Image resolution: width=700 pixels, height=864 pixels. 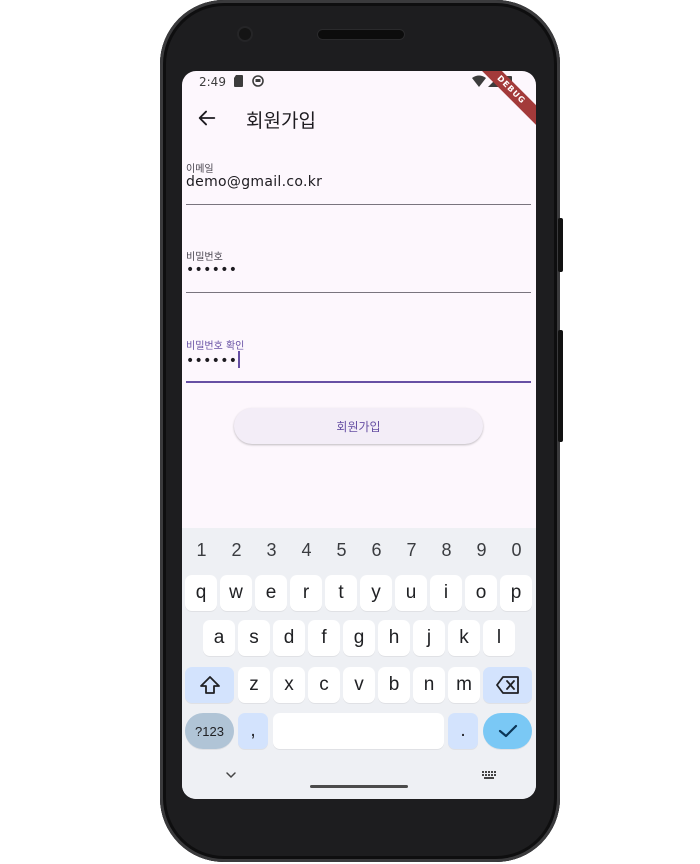 What do you see at coordinates (429, 685) in the screenshot?
I see `key-n: n` at bounding box center [429, 685].